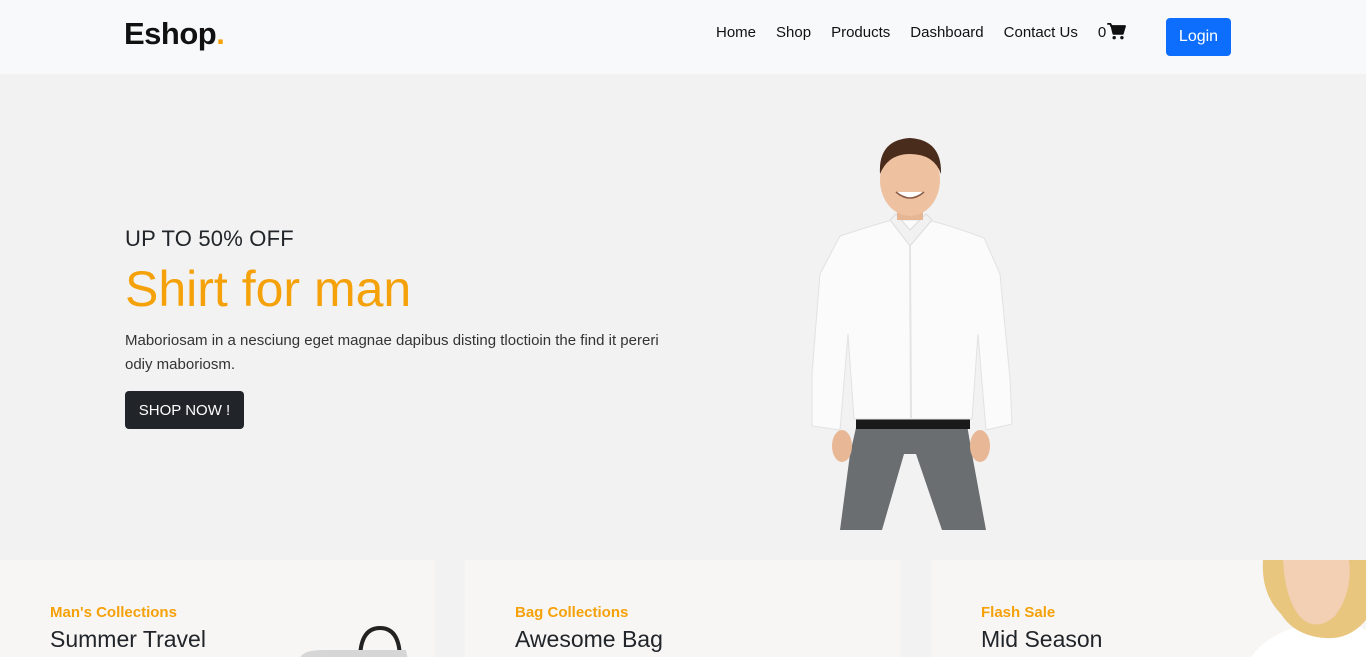 The width and height of the screenshot is (1366, 657). I want to click on login-button: Login, so click(1198, 37).